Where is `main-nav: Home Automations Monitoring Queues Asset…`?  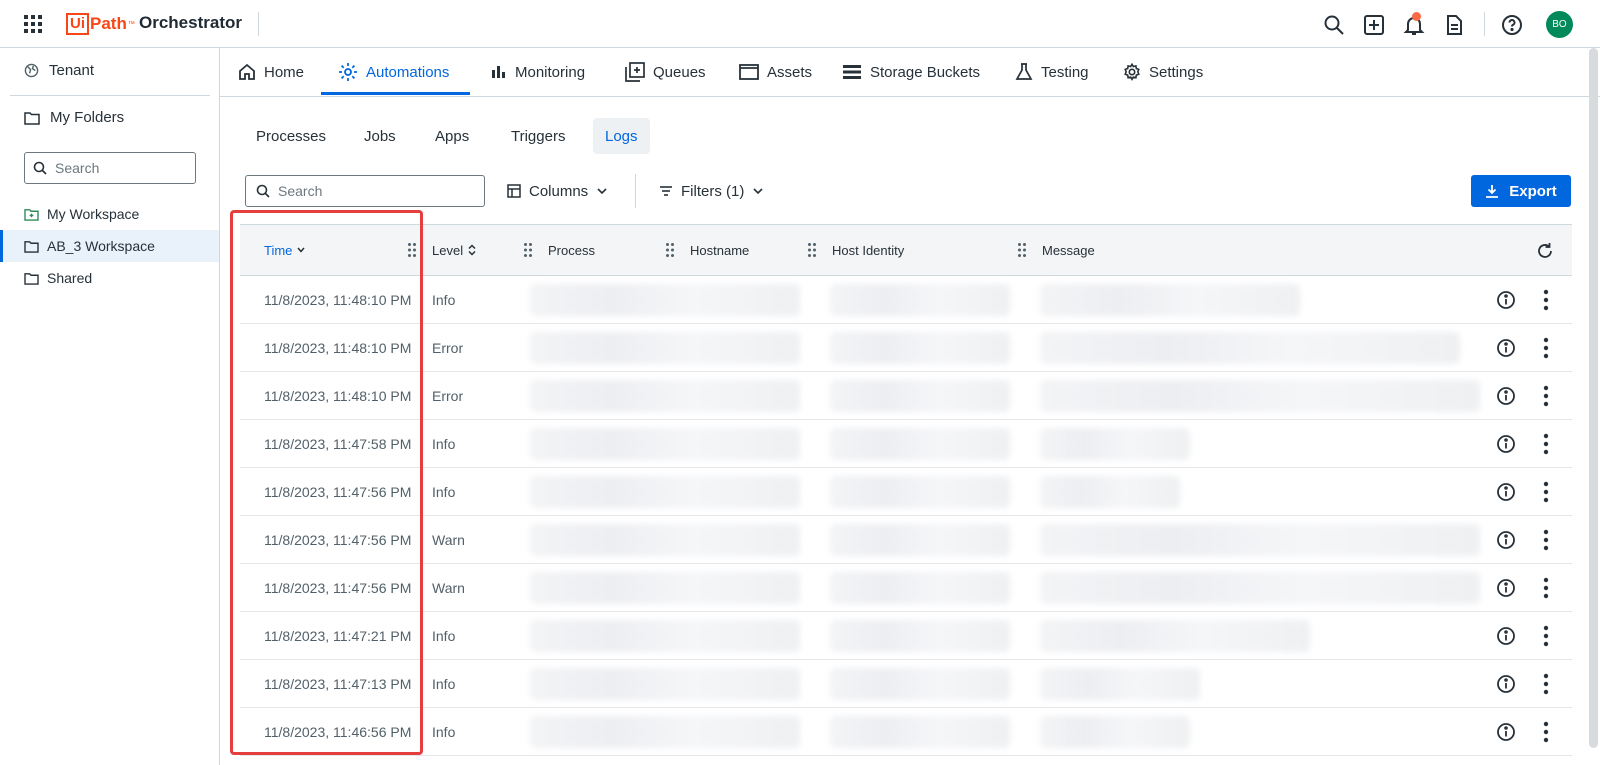 main-nav: Home Automations Monitoring Queues Asset… is located at coordinates (910, 72).